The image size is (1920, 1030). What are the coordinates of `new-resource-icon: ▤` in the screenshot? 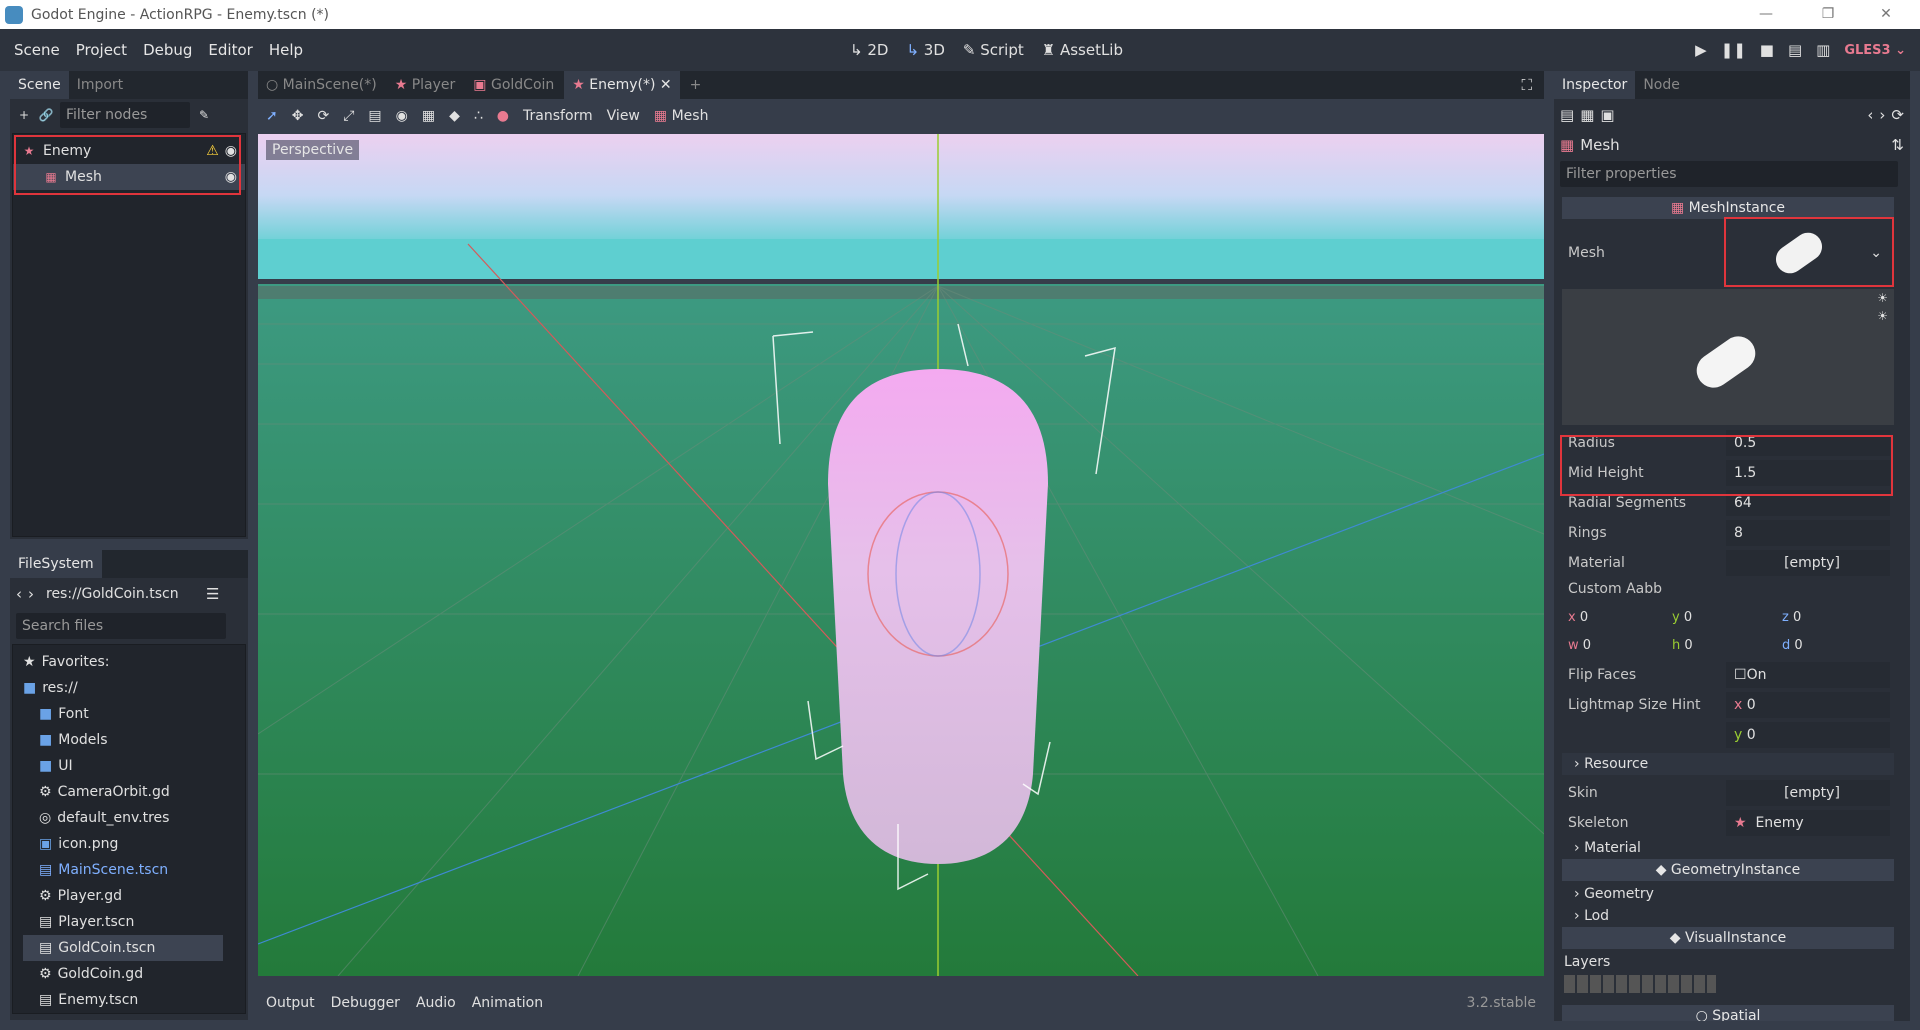 It's located at (1567, 115).